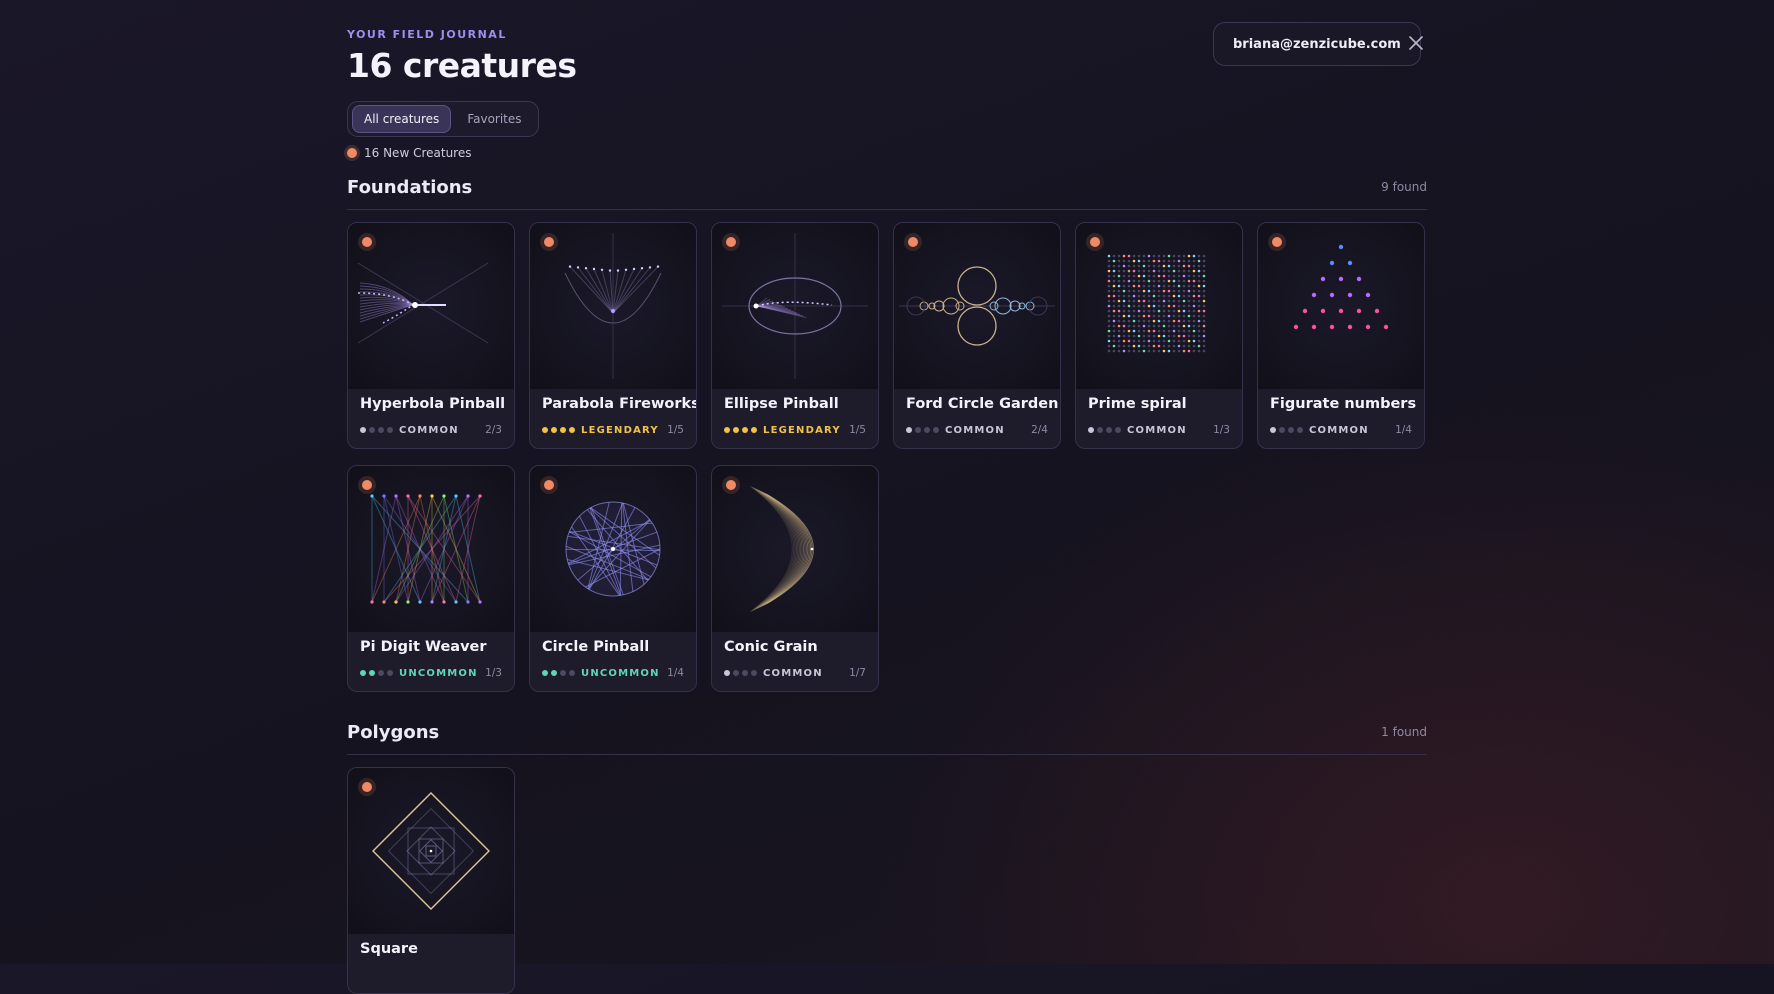 This screenshot has height=994, width=1774. I want to click on section-count: 1 found, so click(1404, 732).